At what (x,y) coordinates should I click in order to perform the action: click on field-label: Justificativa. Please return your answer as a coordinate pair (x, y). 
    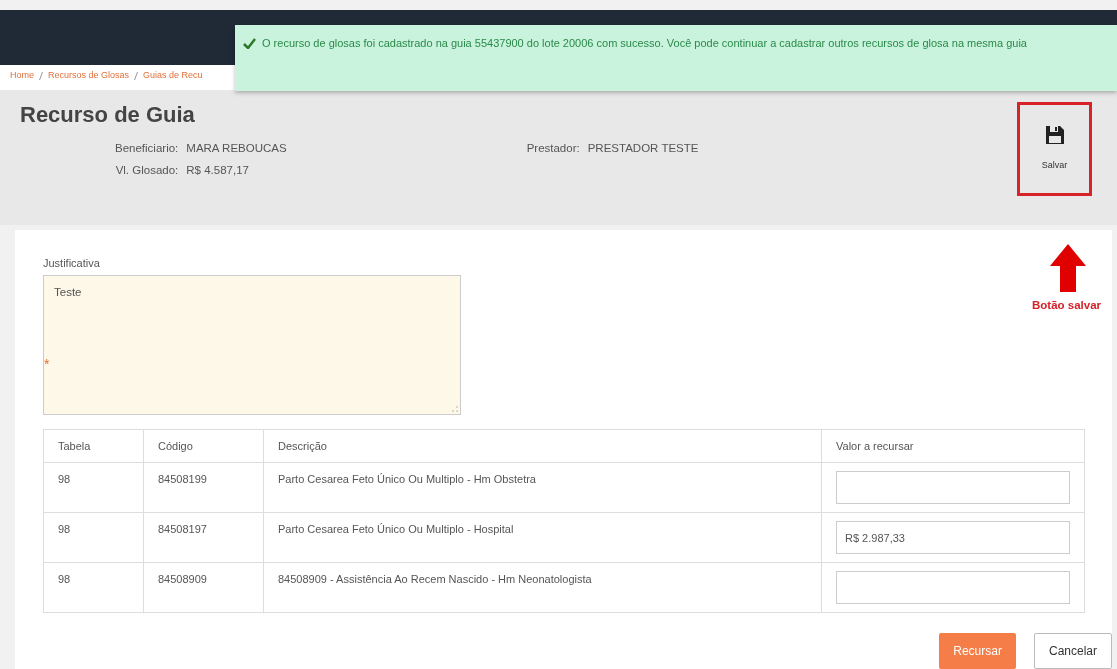
    Looking at the image, I should click on (72, 263).